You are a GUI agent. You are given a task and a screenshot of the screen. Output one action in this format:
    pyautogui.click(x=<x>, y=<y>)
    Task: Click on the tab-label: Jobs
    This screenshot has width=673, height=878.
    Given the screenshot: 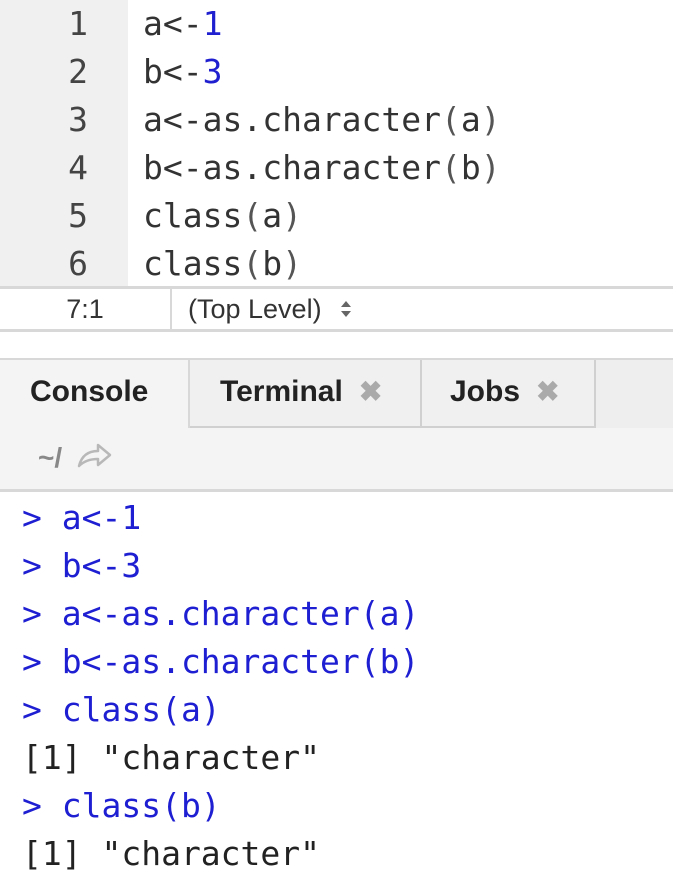 What is the action you would take?
    pyautogui.click(x=485, y=391)
    